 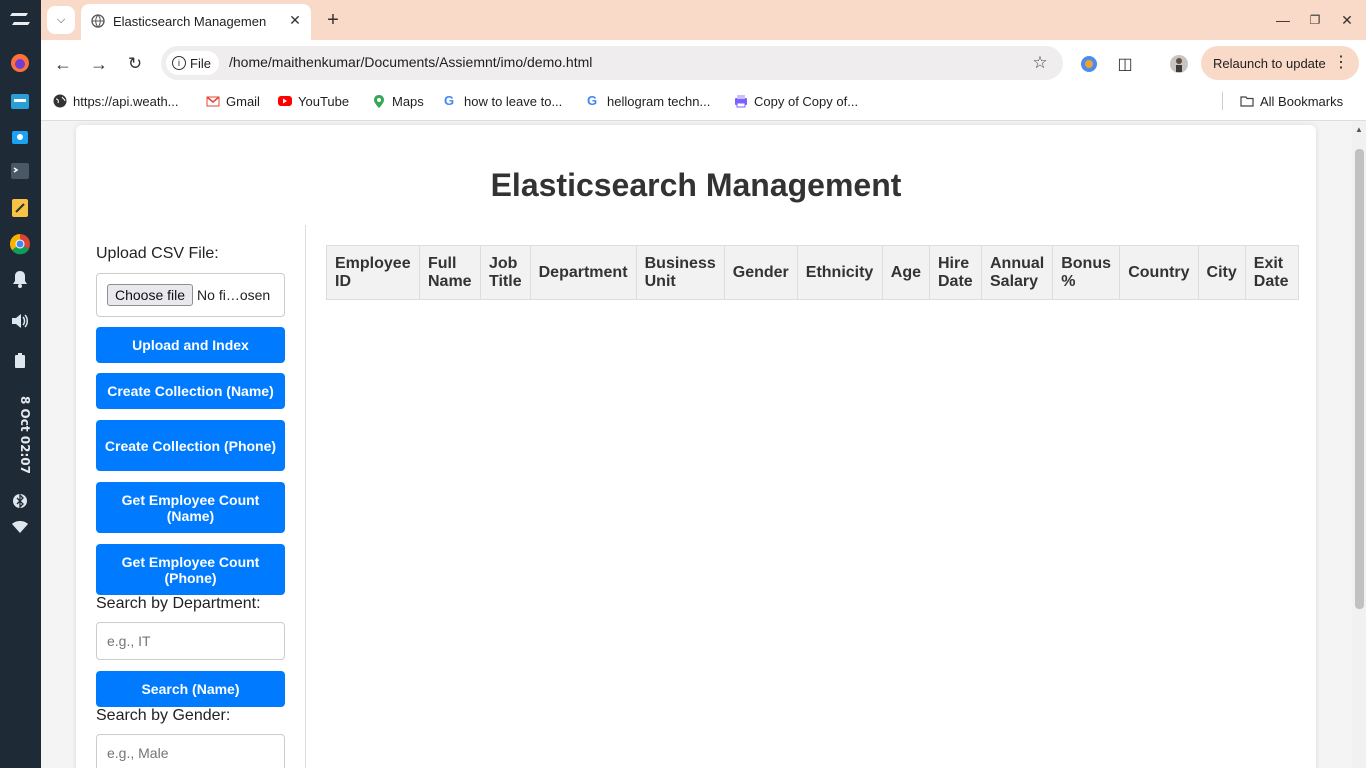 I want to click on header-city: City, so click(x=1221, y=272).